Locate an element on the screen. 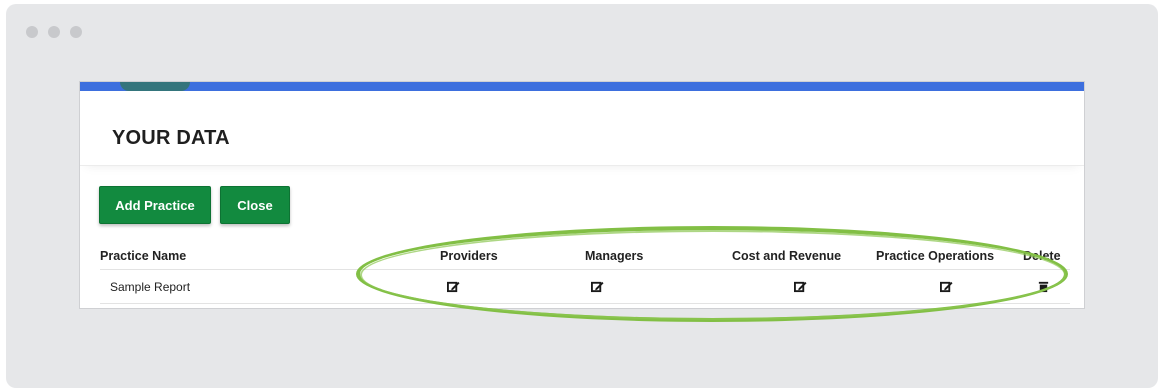  window-minimize-dot is located at coordinates (54, 32).